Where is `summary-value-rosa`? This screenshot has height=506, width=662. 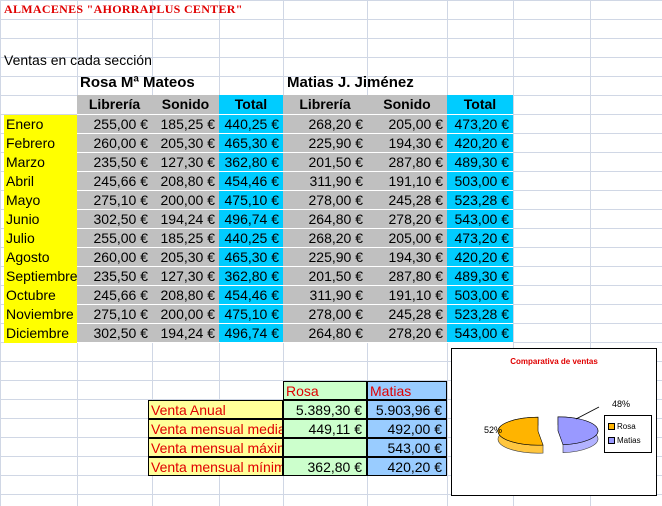
summary-value-rosa is located at coordinates (325, 447).